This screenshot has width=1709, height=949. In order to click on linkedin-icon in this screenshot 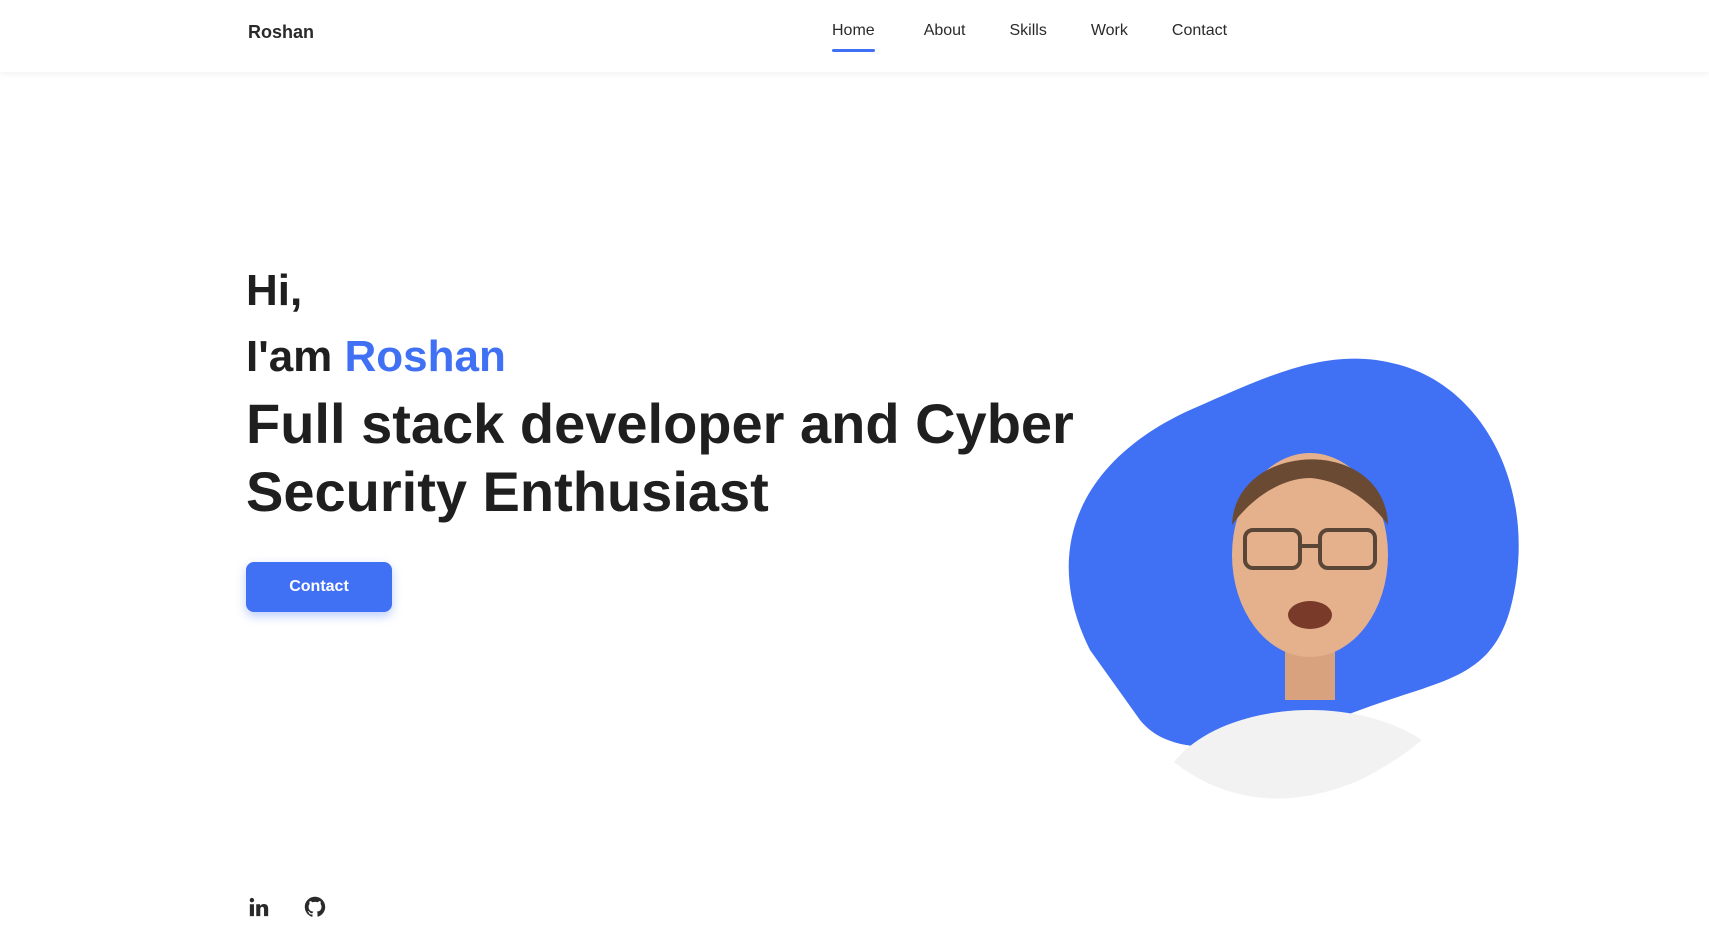, I will do `click(259, 907)`.